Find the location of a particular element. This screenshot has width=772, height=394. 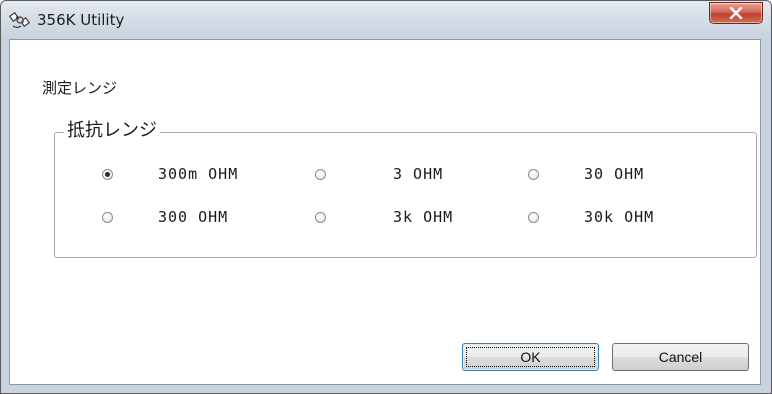

cancel-button: Cancel is located at coordinates (680, 357).